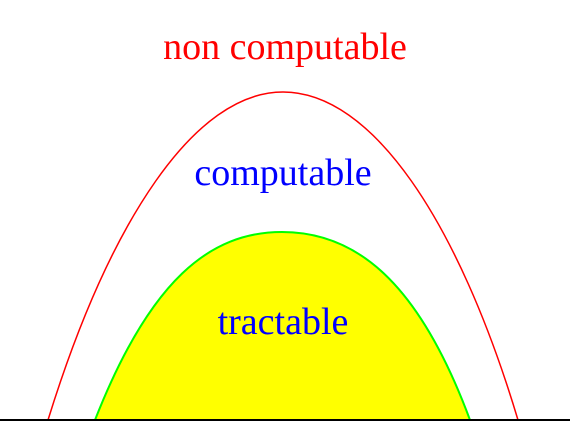 Image resolution: width=570 pixels, height=438 pixels. Describe the element at coordinates (283, 322) in the screenshot. I see `tractable-label: tractable` at that location.